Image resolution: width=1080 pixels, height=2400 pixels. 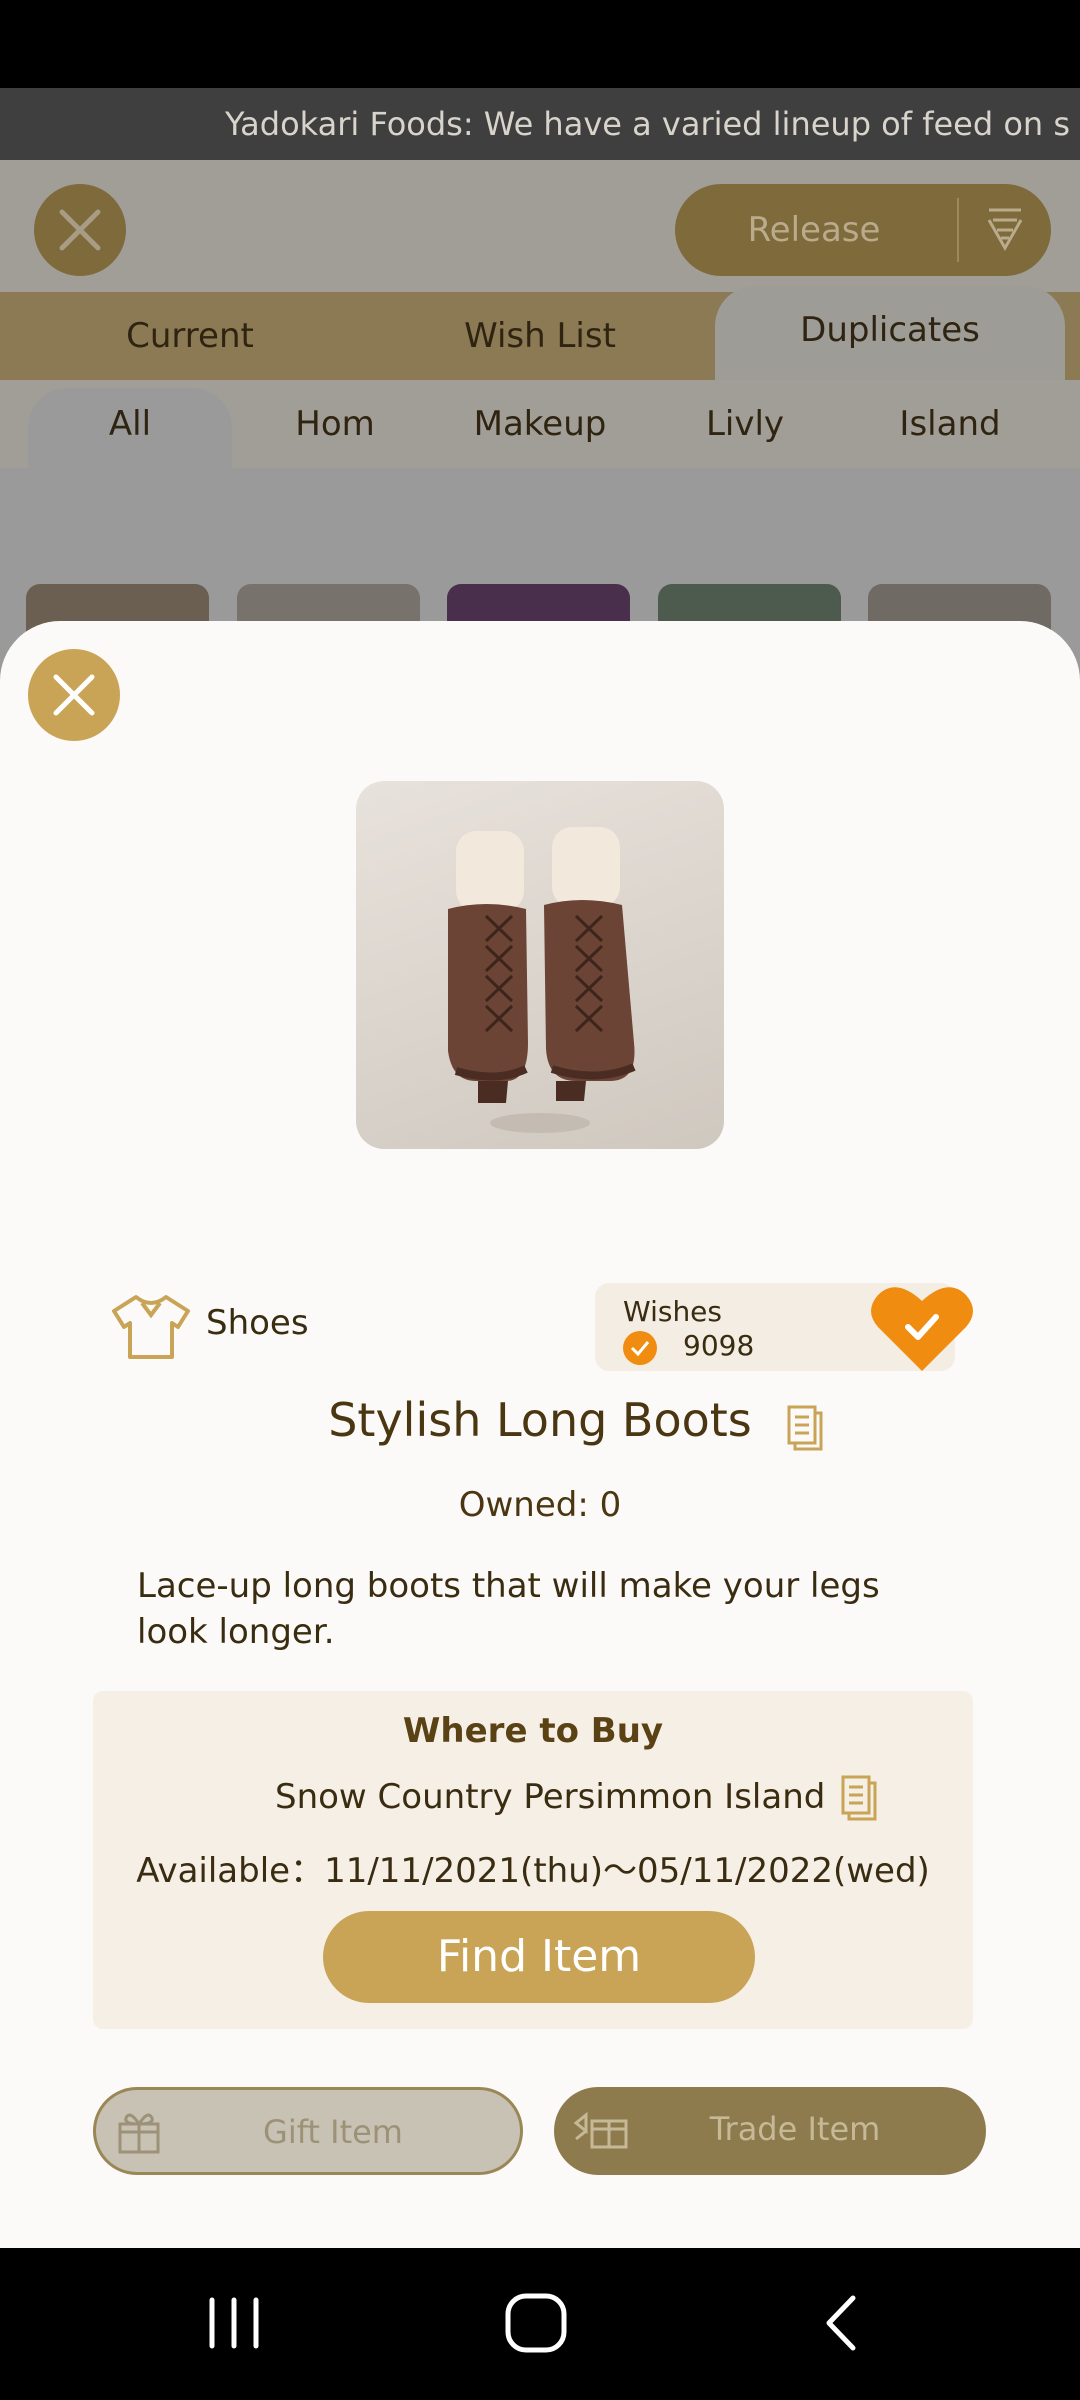 I want to click on category-hom: Hom, so click(x=335, y=424).